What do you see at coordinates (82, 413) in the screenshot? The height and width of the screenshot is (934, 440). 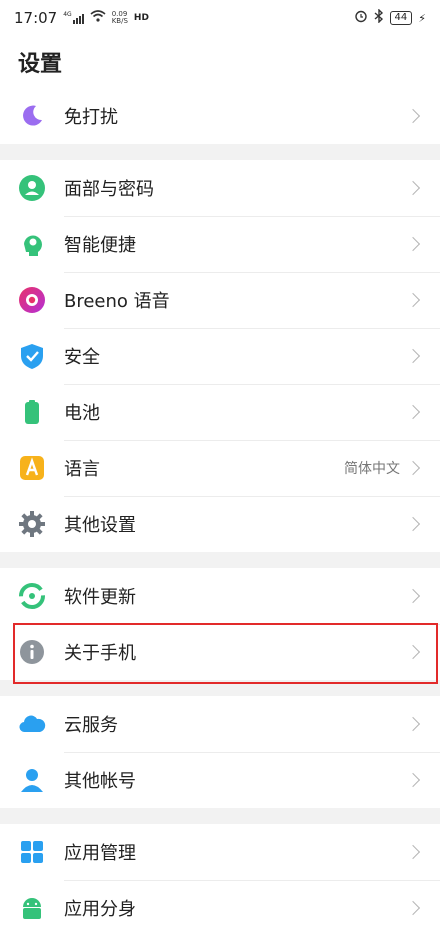 I see `setting-label: 电池` at bounding box center [82, 413].